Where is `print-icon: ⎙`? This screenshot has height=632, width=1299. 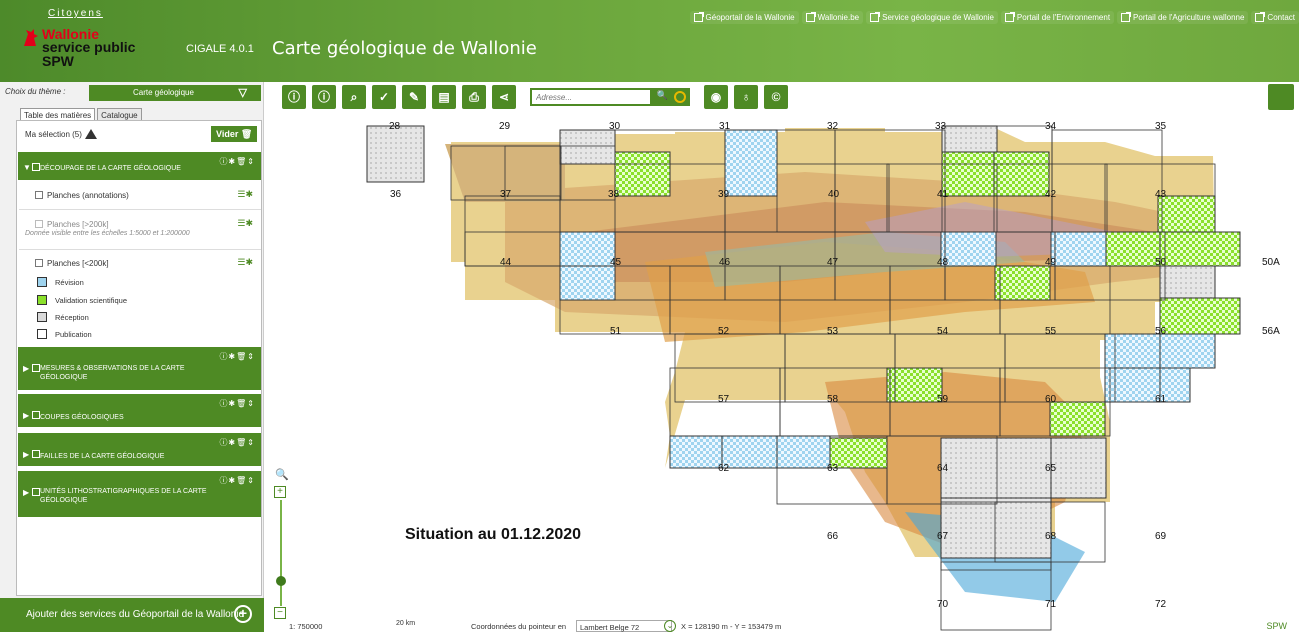 print-icon: ⎙ is located at coordinates (474, 97).